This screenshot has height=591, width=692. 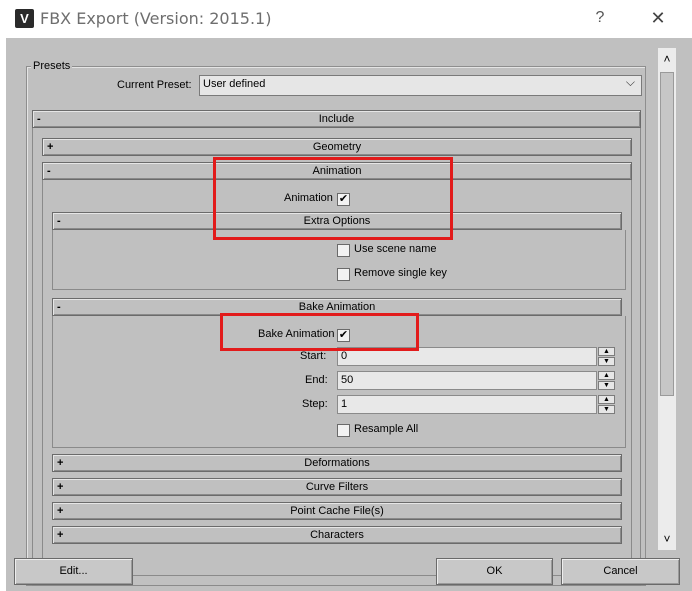 I want to click on include-rollout-label: Include, so click(x=336, y=119).